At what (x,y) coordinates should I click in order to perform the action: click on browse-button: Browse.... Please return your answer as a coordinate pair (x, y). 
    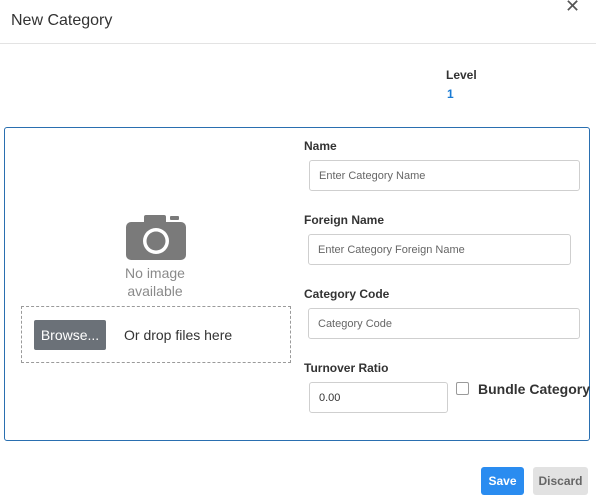
    Looking at the image, I should click on (70, 335).